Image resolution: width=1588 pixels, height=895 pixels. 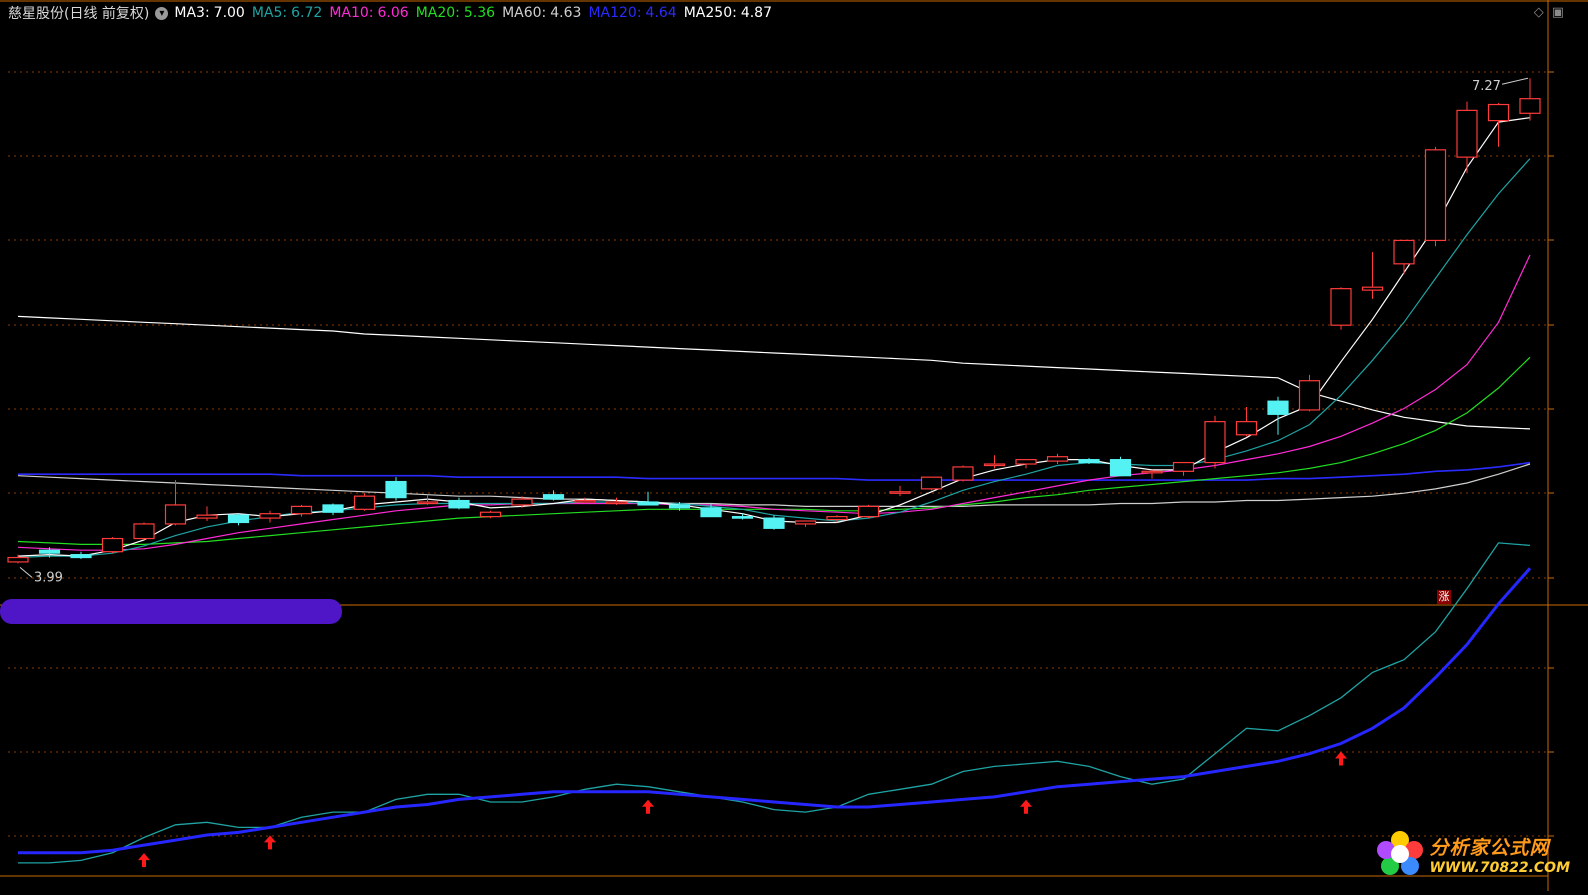 I want to click on high-label: 7.27, so click(x=1486, y=86).